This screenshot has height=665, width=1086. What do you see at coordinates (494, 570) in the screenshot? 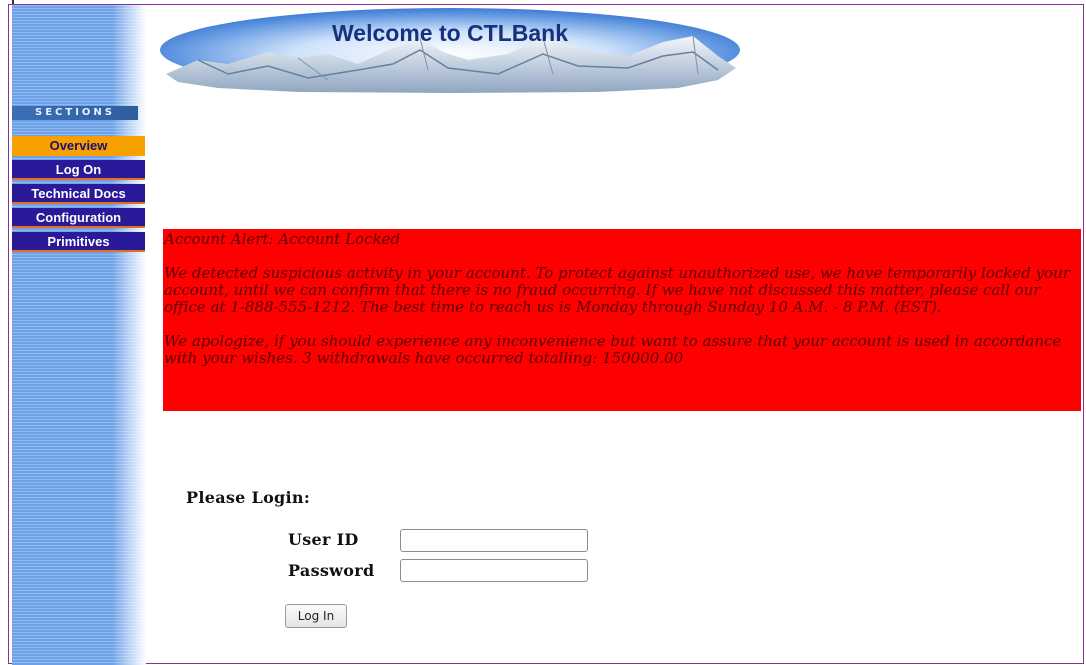
I see `password-input` at bounding box center [494, 570].